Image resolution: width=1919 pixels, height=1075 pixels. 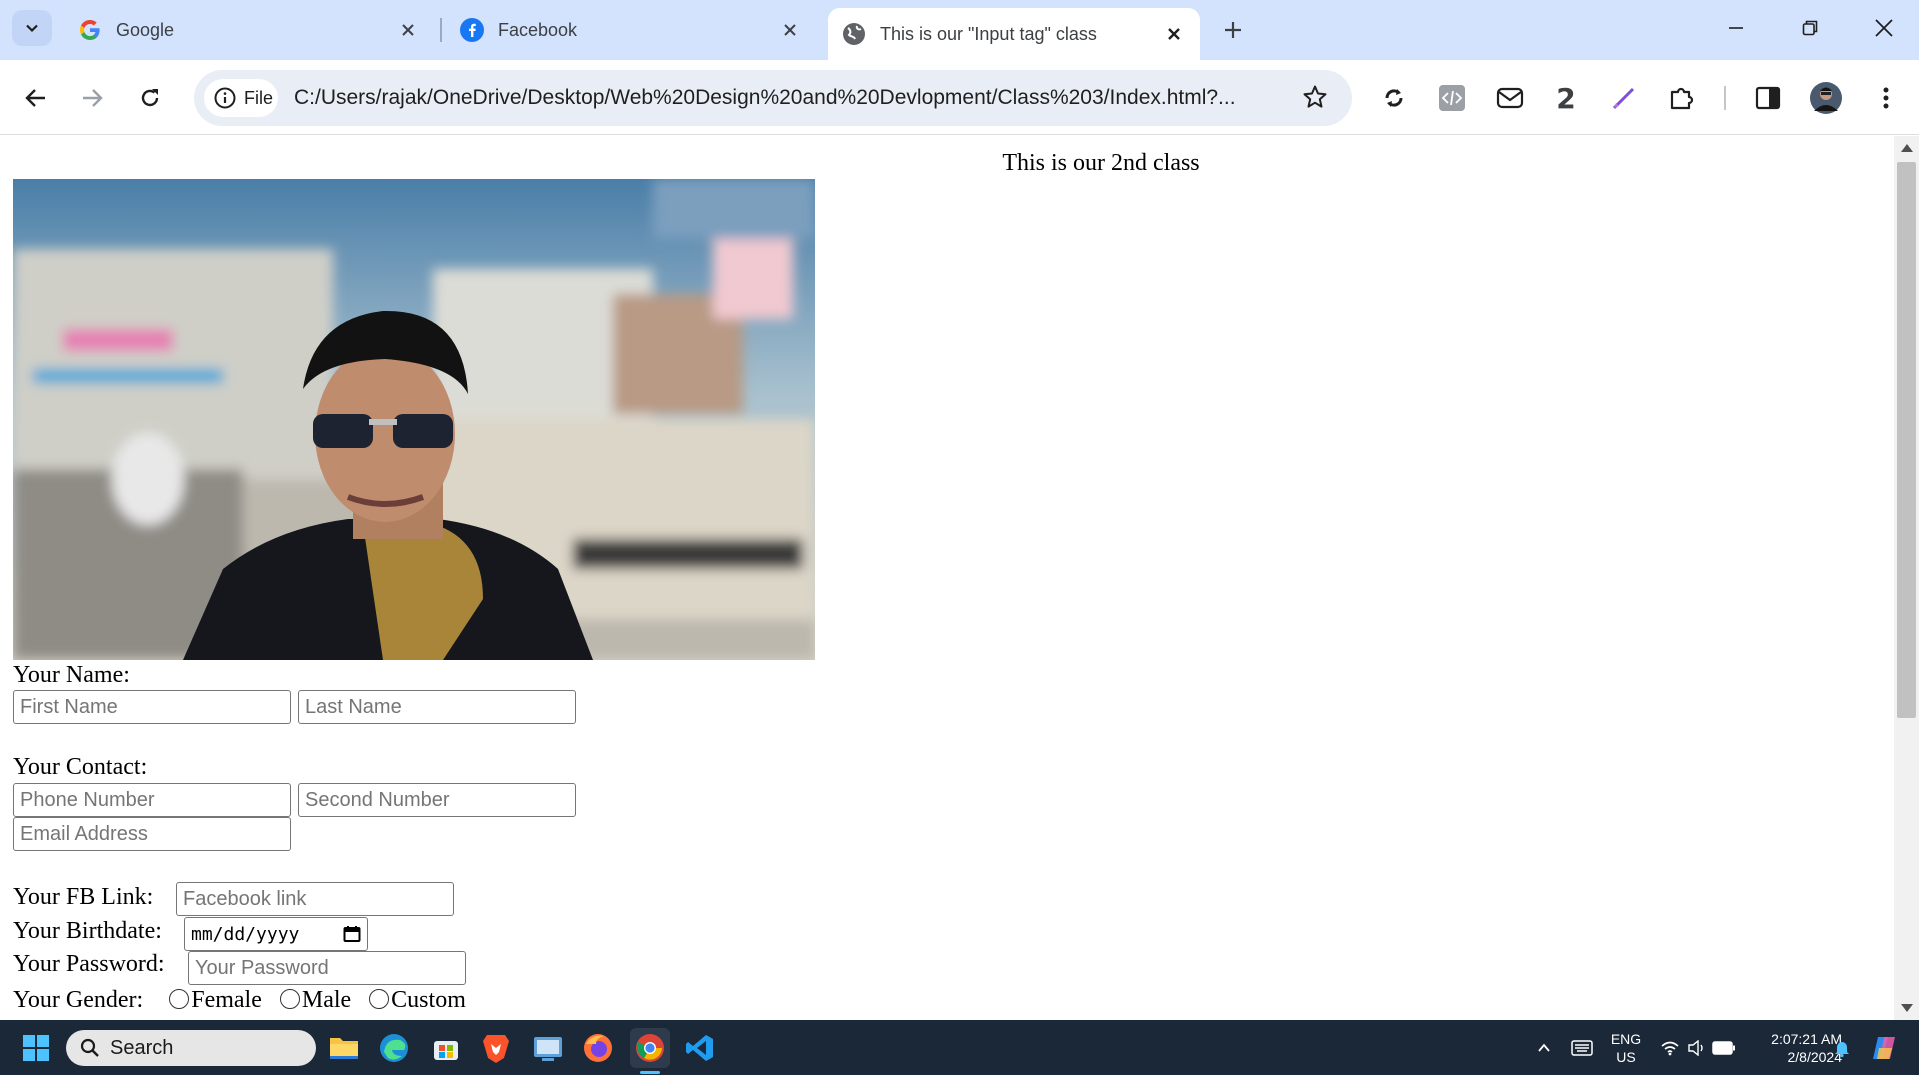 I want to click on gender-male-option: Male, so click(x=312, y=1000).